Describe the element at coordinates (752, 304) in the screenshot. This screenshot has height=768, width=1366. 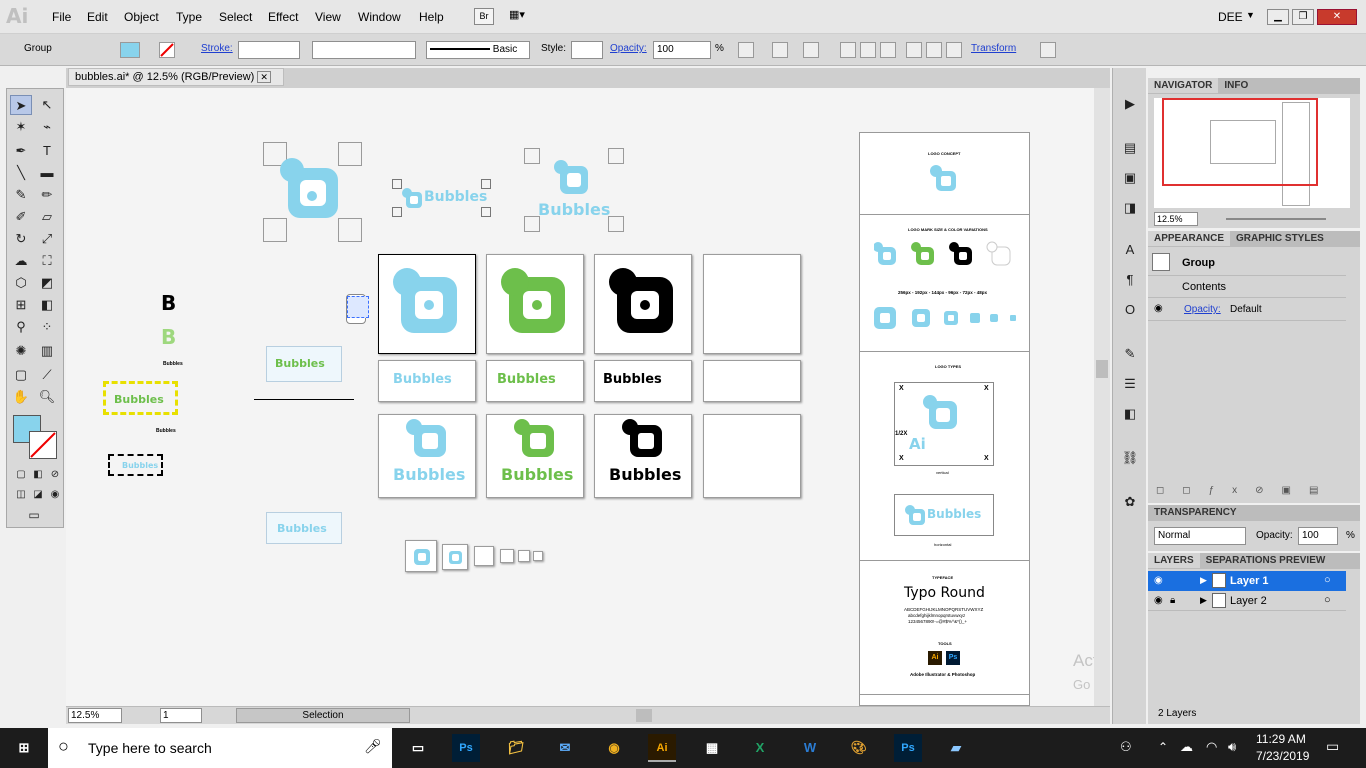
I see `logo-card-empty` at that location.